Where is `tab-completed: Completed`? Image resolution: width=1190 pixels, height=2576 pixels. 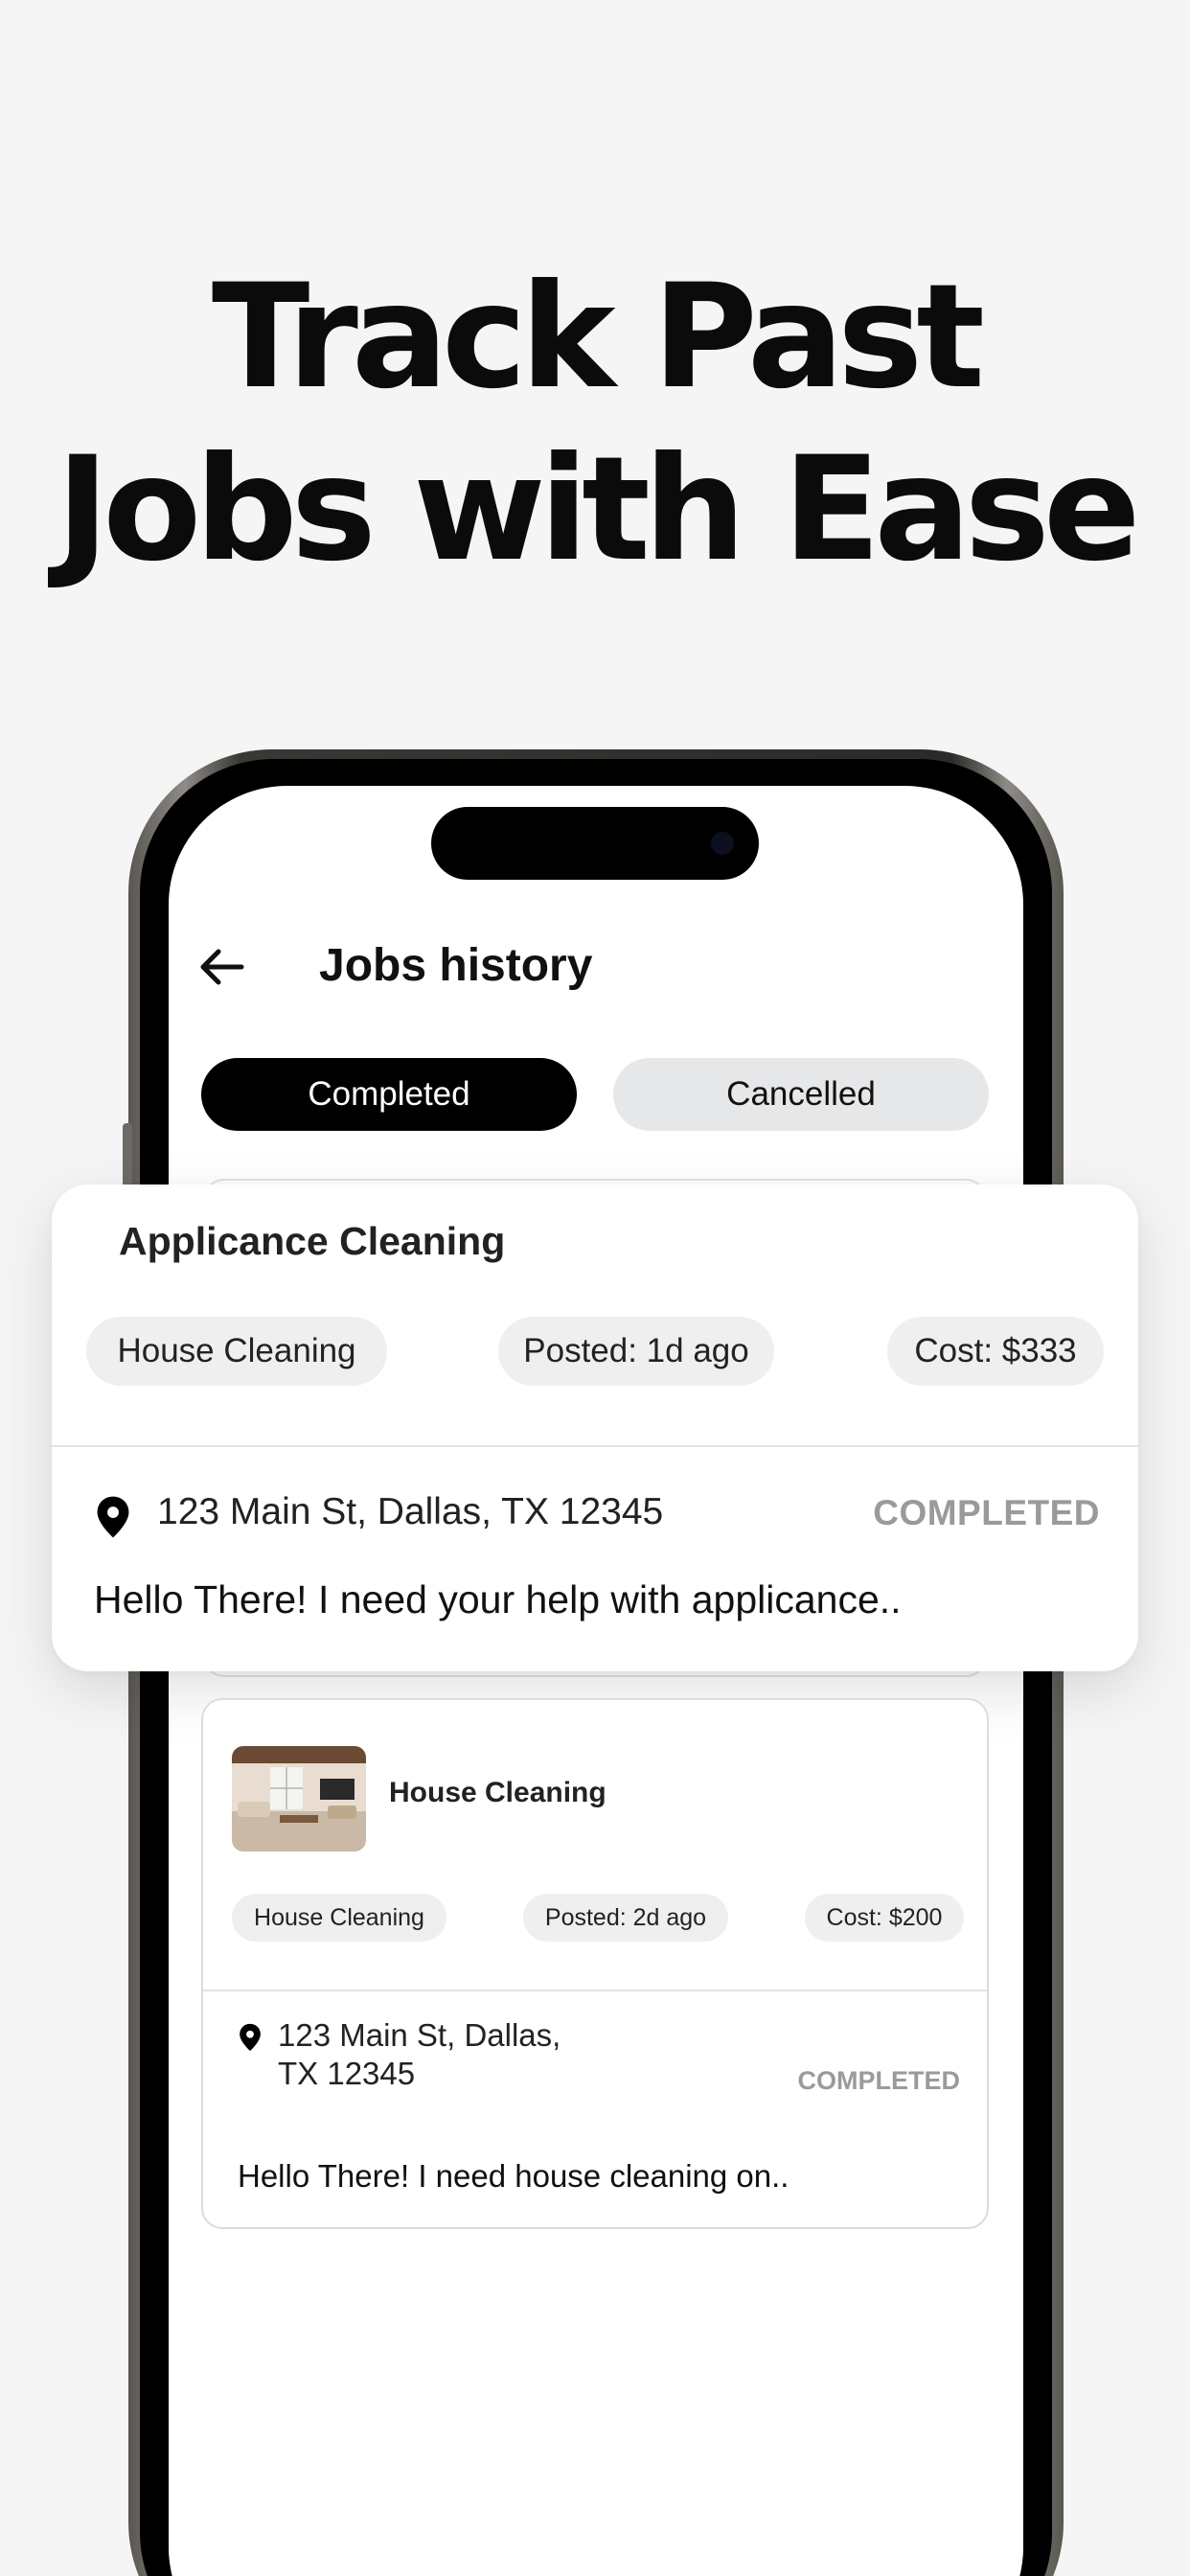
tab-completed: Completed is located at coordinates (389, 1094).